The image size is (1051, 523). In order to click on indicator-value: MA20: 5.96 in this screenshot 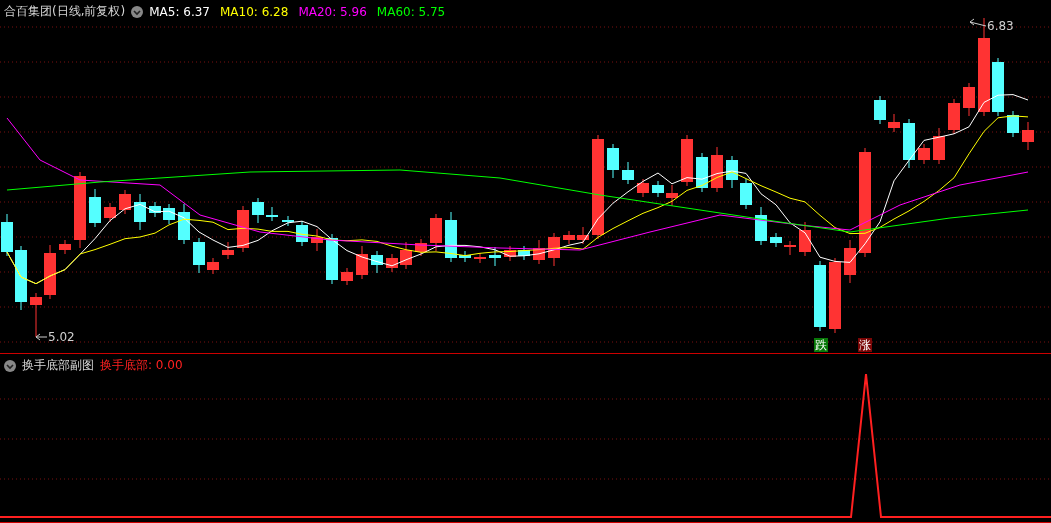, I will do `click(332, 11)`.